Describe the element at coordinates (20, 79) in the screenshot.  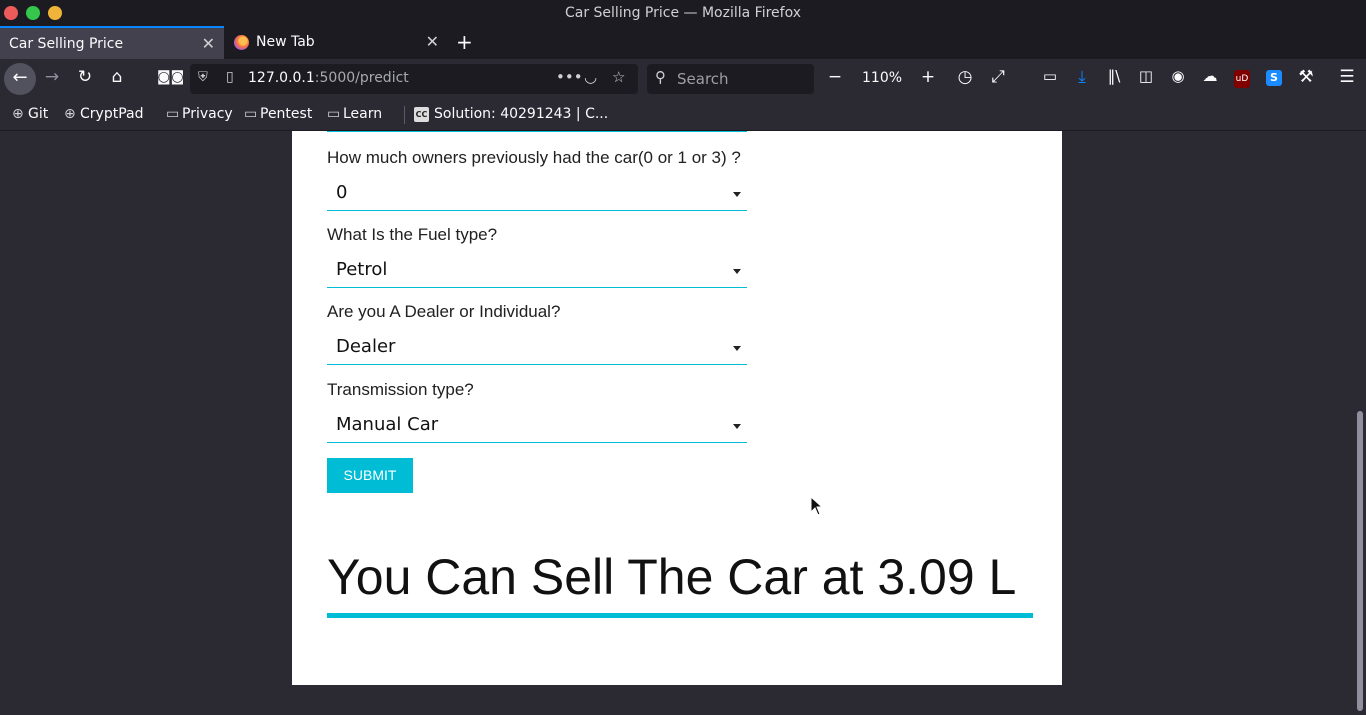
I see `back-button: ←` at that location.